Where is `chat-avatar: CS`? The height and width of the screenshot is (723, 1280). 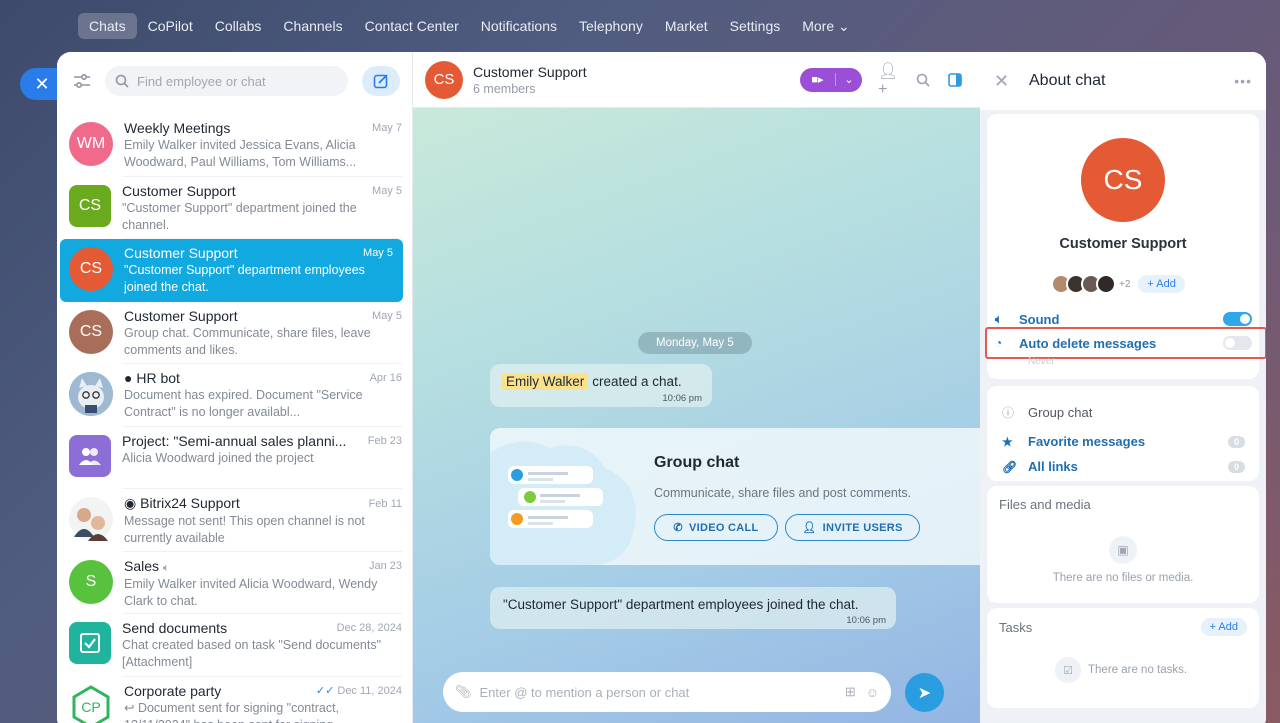 chat-avatar: CS is located at coordinates (444, 79).